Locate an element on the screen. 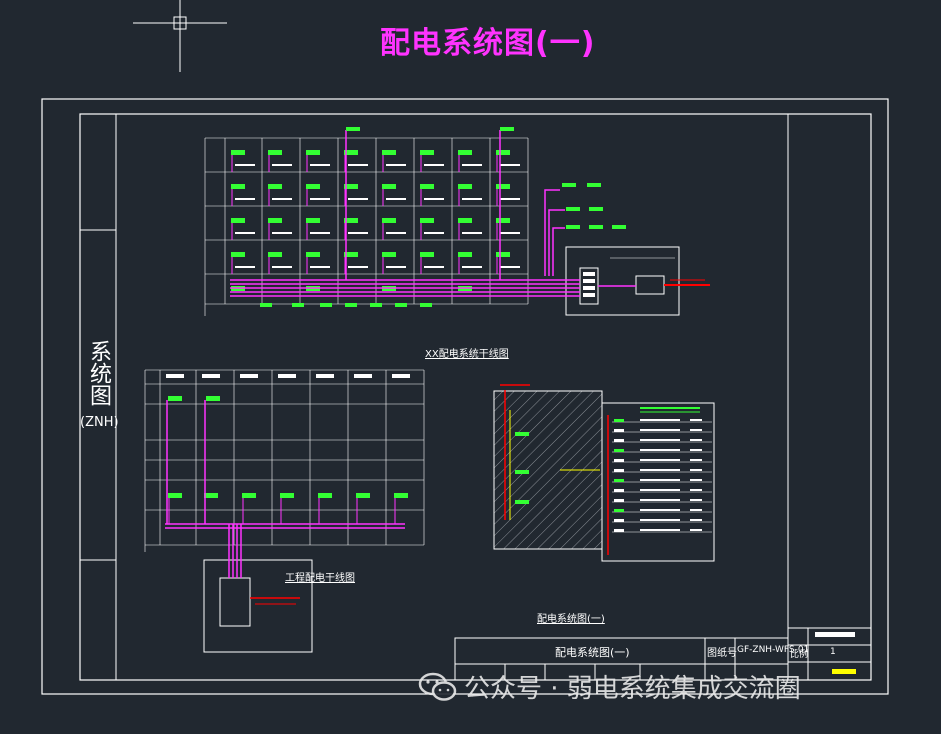  lower-diagram-caption: 工程配电干线图 is located at coordinates (320, 578).